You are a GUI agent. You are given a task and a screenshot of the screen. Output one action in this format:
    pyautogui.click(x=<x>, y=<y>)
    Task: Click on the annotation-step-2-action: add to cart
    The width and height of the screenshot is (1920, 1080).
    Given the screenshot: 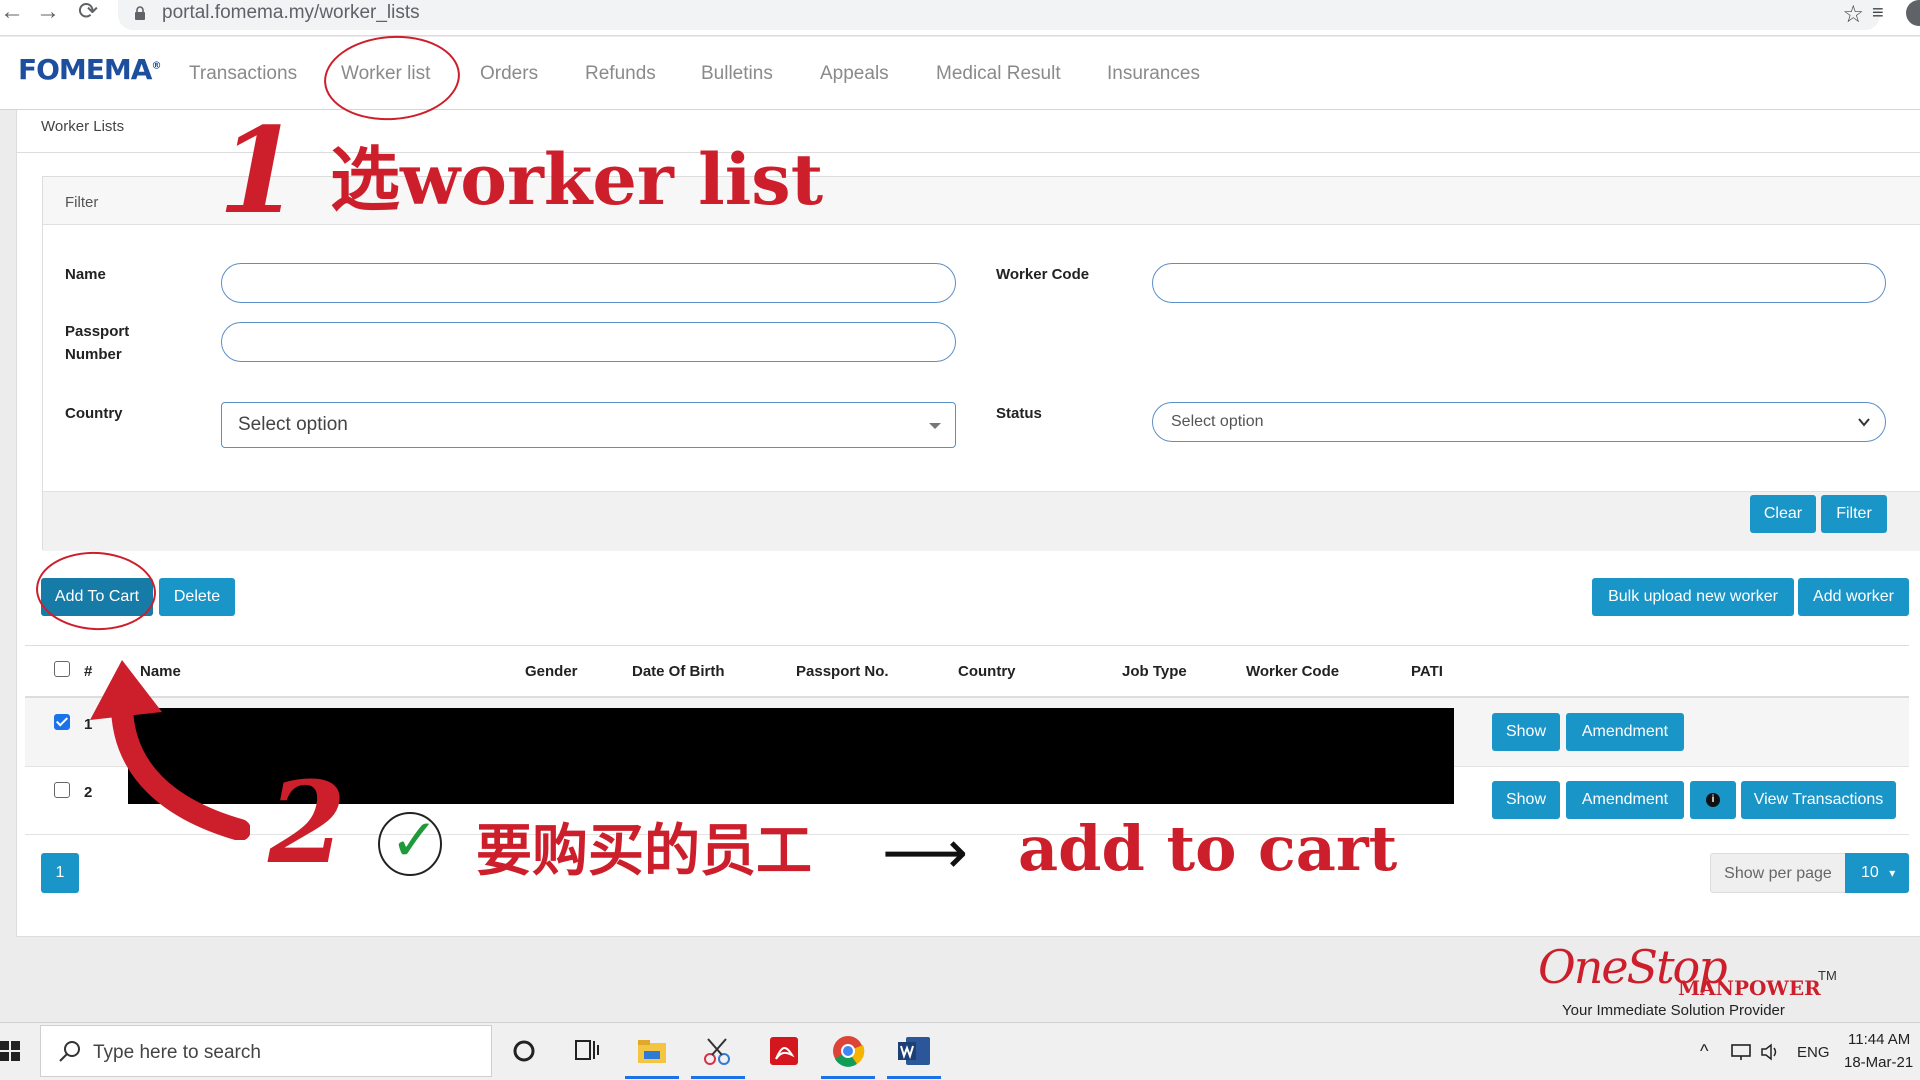 What is the action you would take?
    pyautogui.click(x=1208, y=848)
    